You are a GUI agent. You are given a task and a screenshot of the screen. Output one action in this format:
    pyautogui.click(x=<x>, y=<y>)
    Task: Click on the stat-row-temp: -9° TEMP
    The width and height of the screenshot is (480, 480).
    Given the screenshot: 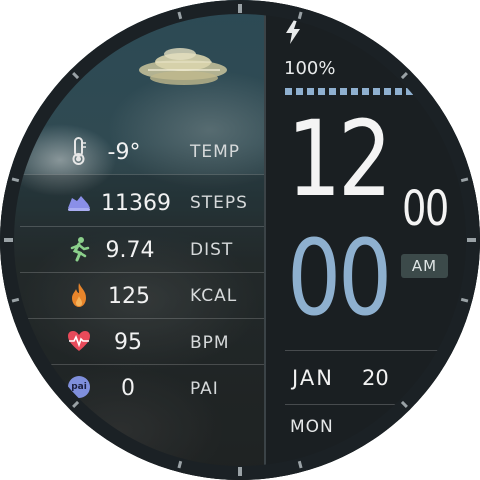 What is the action you would take?
    pyautogui.click(x=132, y=153)
    